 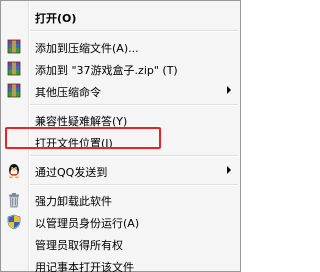 What do you see at coordinates (83, 138) in the screenshot?
I see `highlight-annotation-box` at bounding box center [83, 138].